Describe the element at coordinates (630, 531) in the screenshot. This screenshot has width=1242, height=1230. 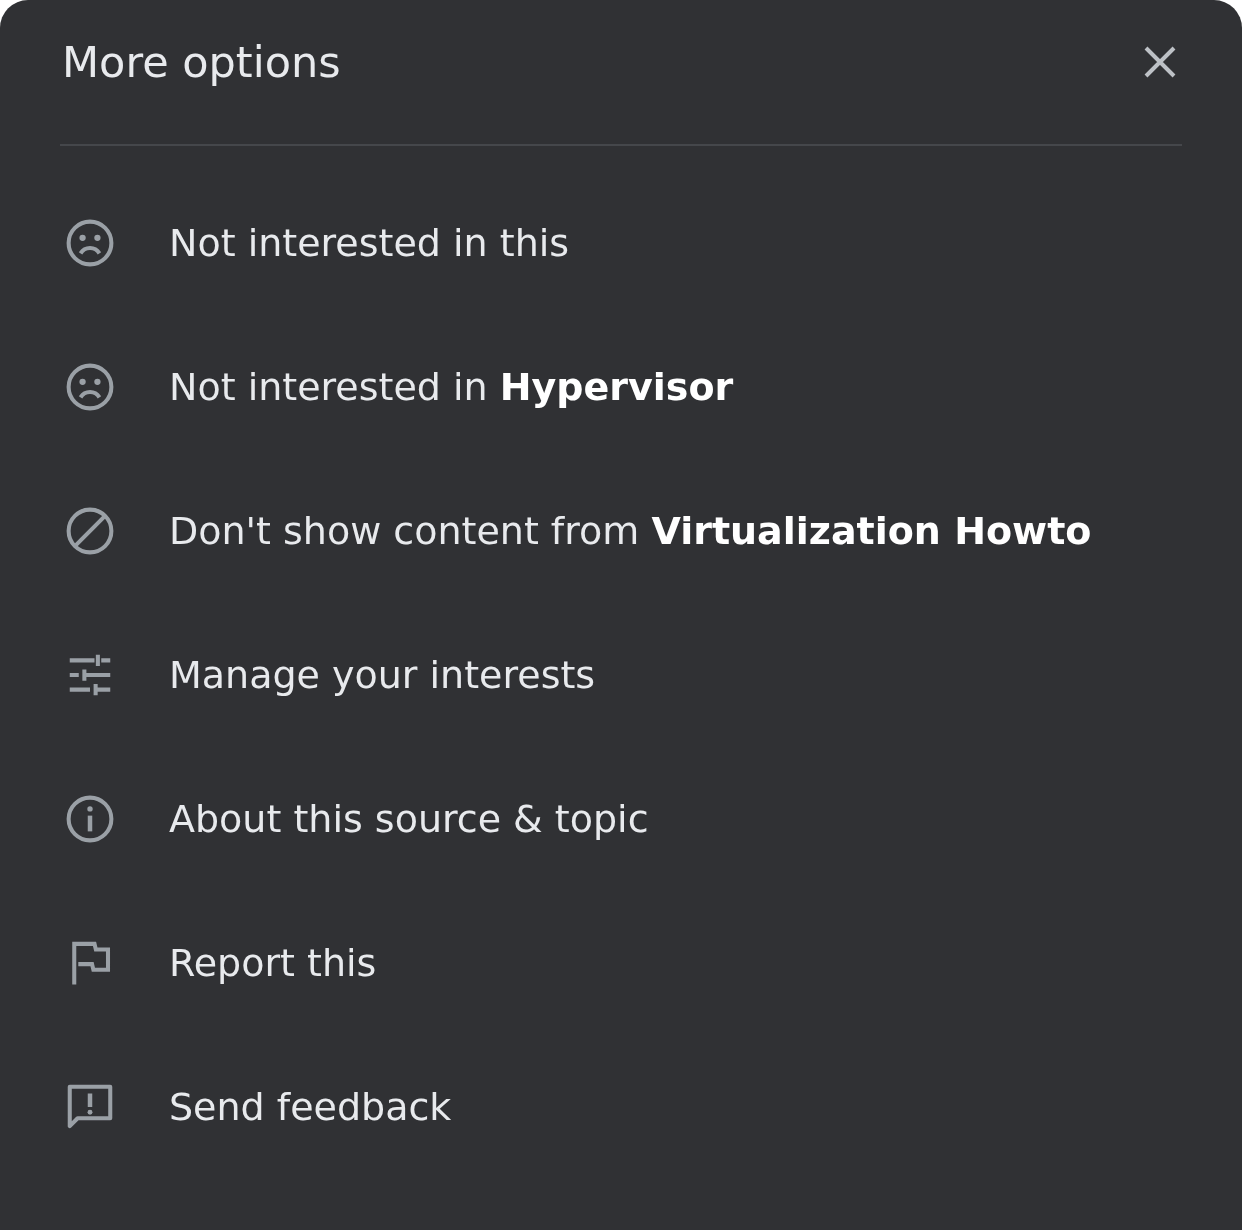
I see `menu-option: Don't show content from Virtualization Howto` at that location.